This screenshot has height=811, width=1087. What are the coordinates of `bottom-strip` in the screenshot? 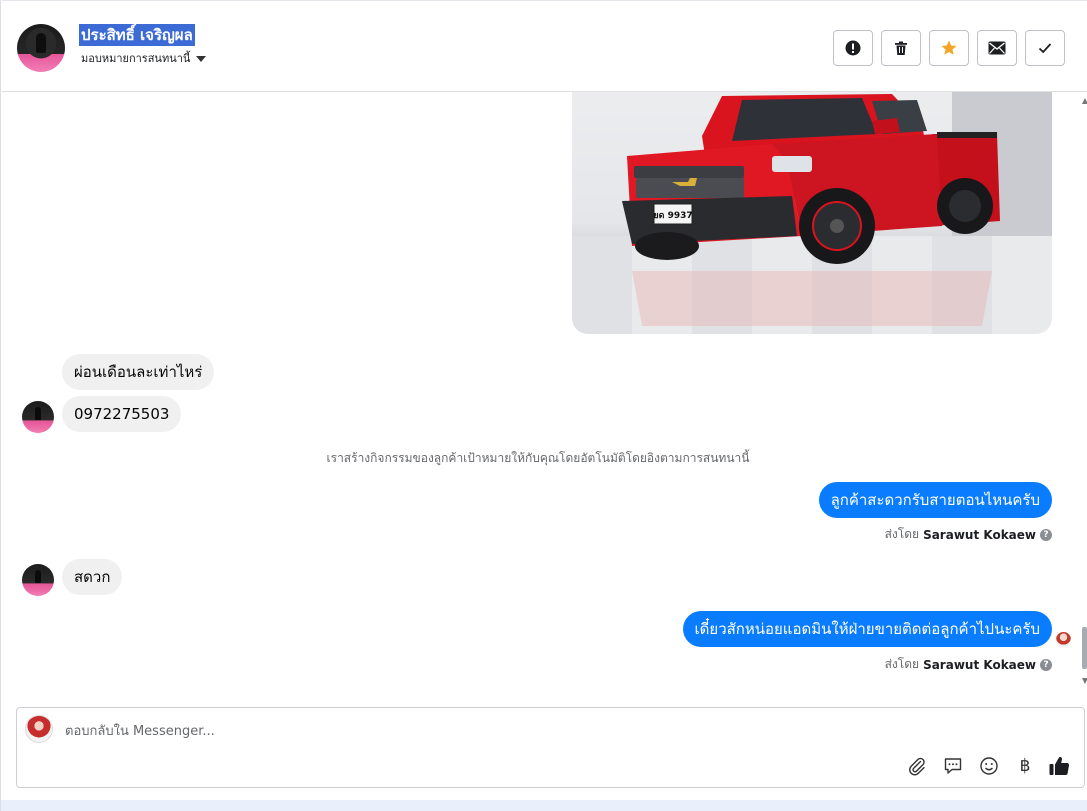 It's located at (544, 805).